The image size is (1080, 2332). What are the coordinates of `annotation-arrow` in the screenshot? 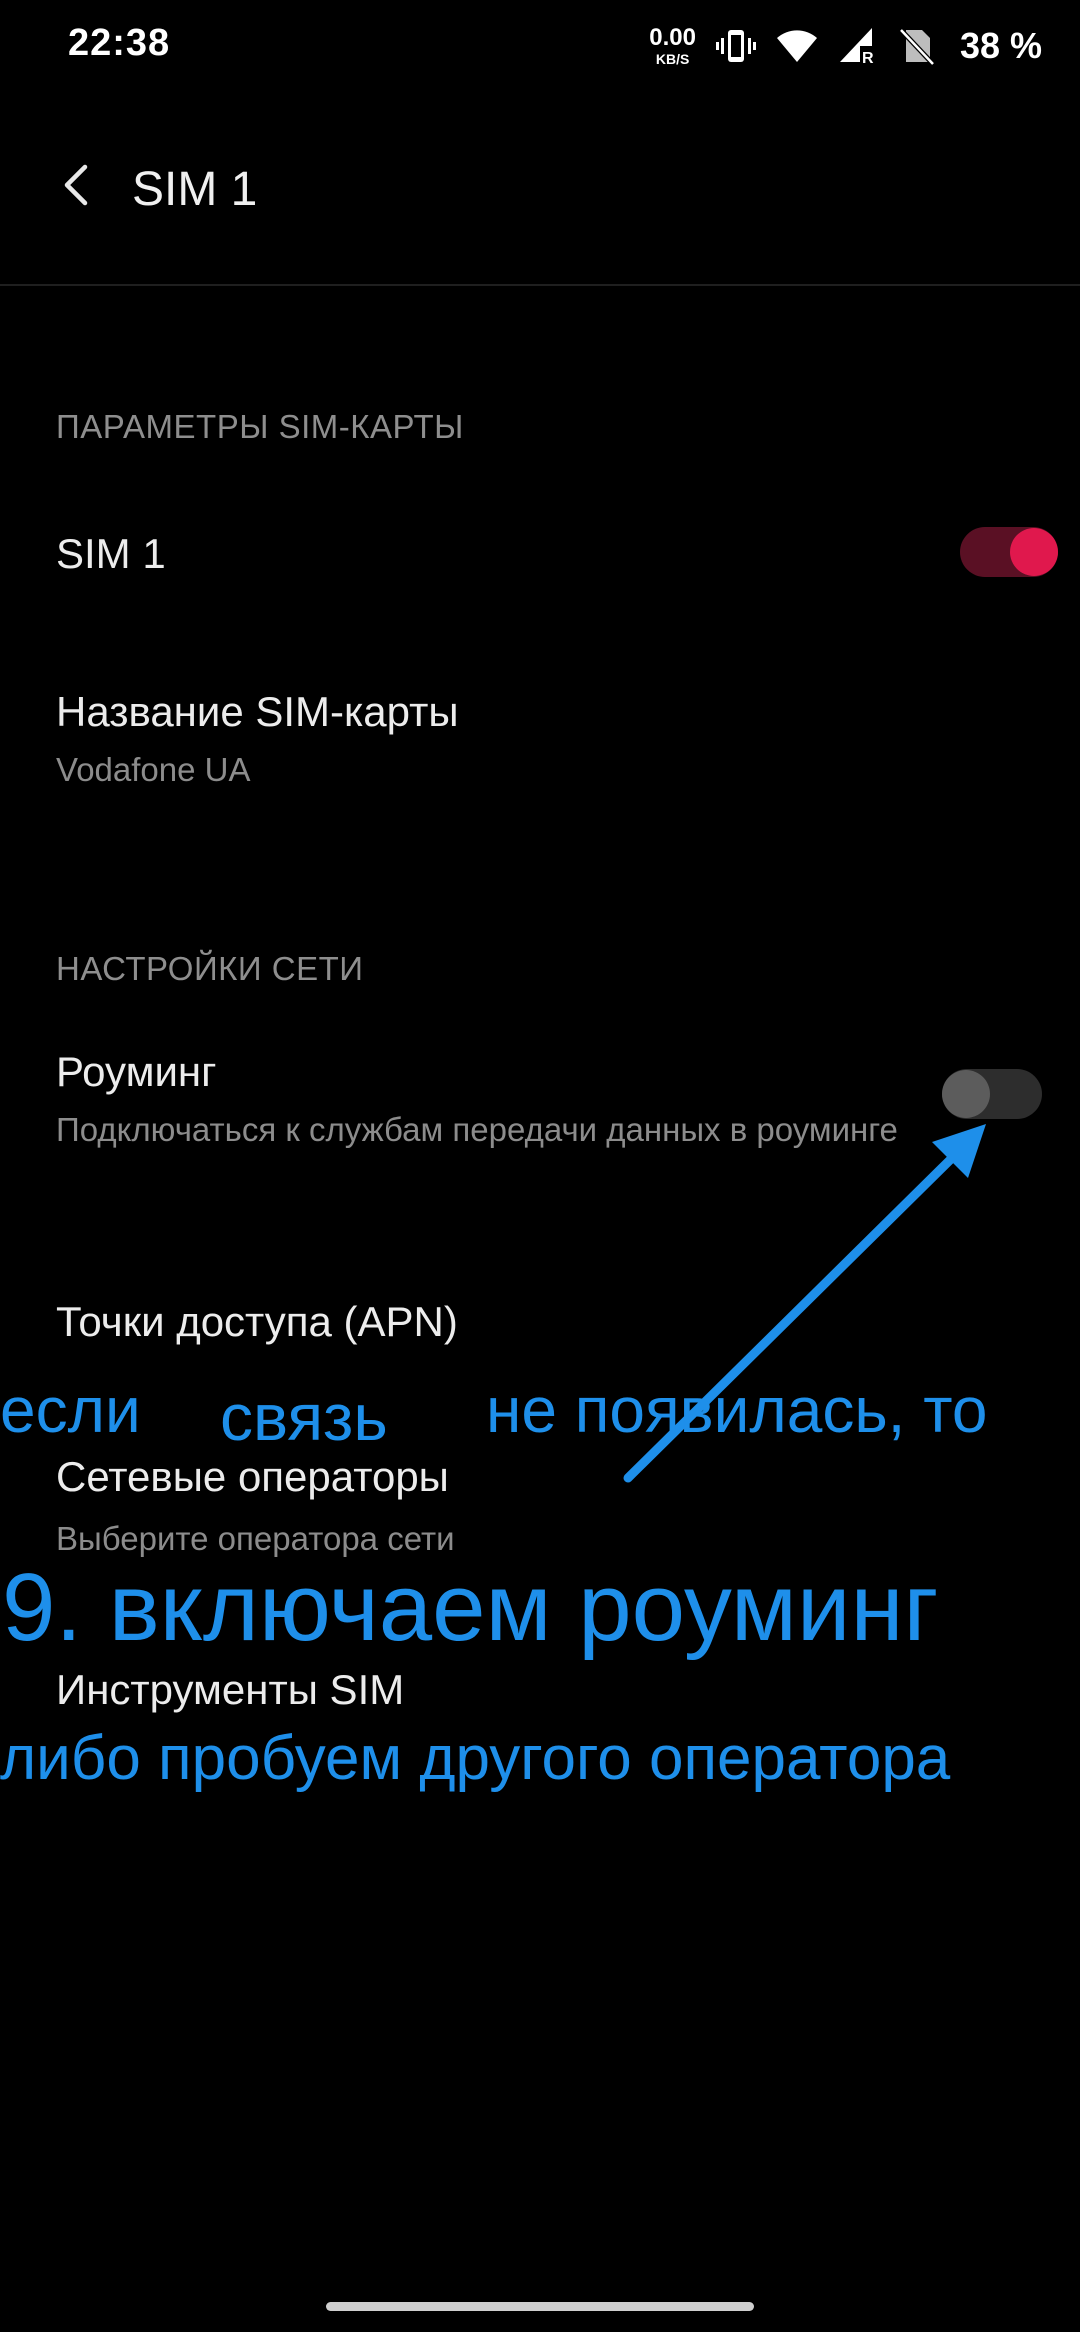 It's located at (804, 1303).